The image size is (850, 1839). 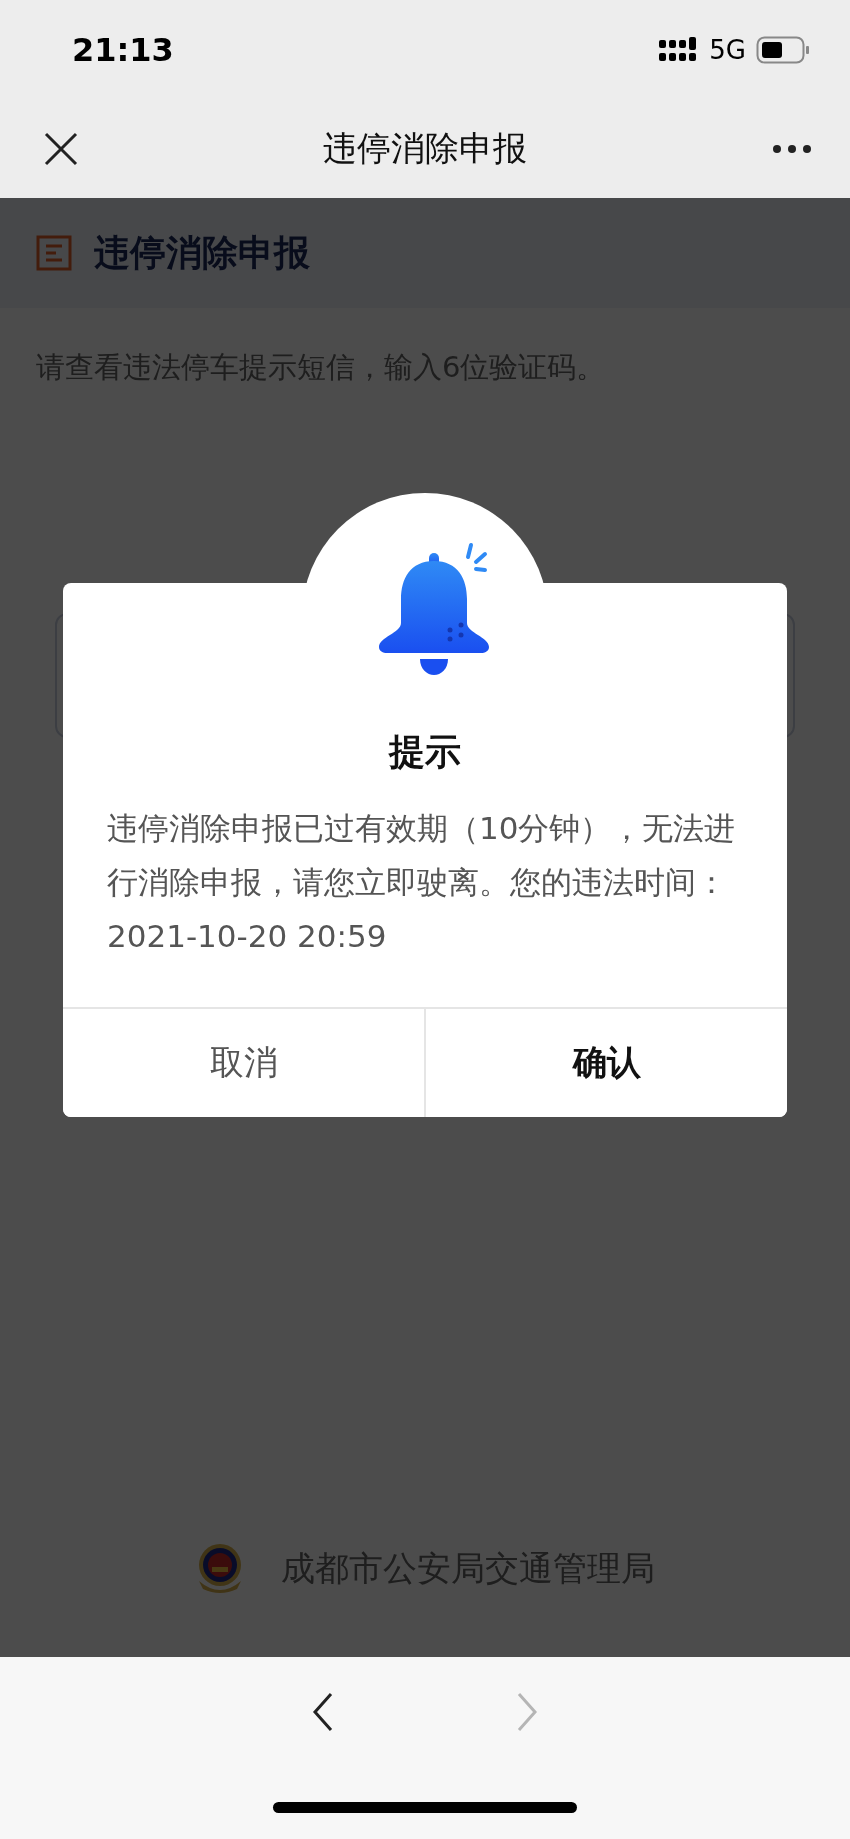 I want to click on back-button, so click(x=323, y=1712).